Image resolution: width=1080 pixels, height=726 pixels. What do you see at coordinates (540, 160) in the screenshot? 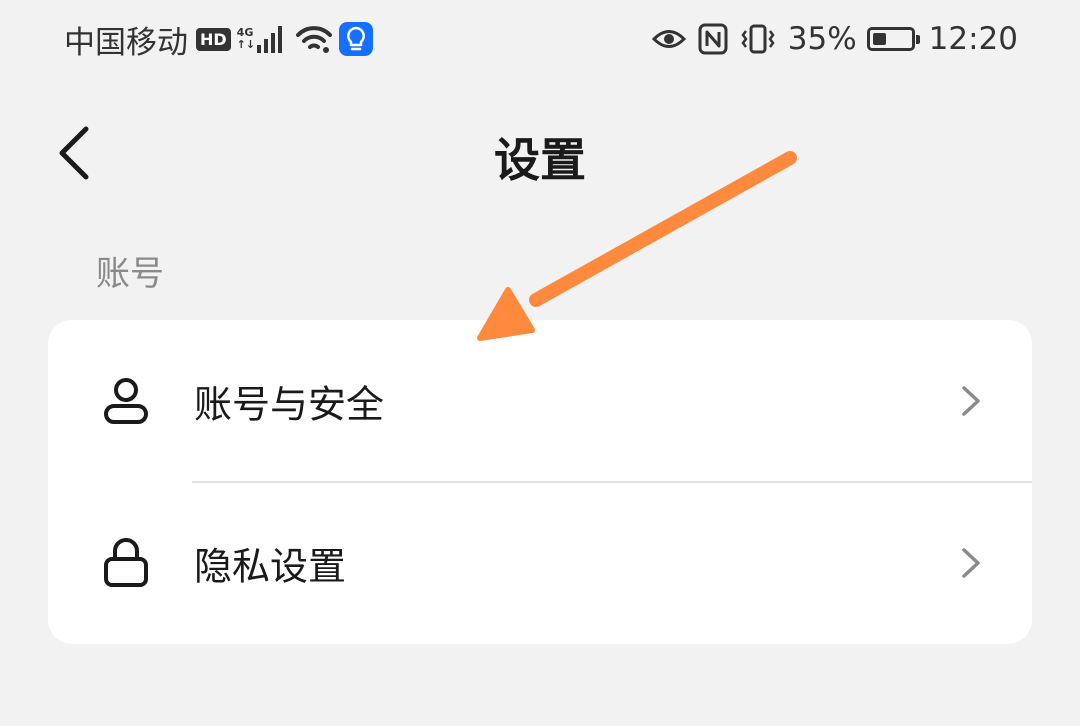
I see `page-title: 设置` at bounding box center [540, 160].